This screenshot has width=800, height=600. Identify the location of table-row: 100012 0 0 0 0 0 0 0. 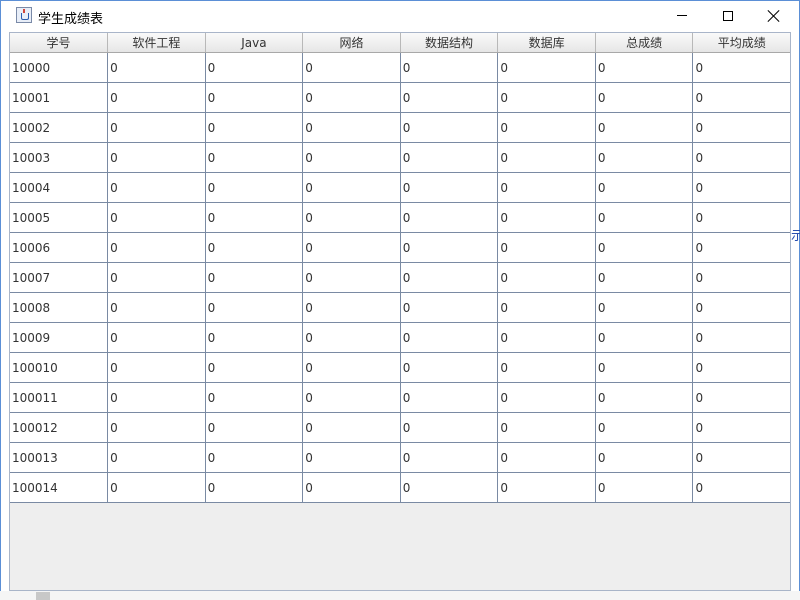
(400, 427).